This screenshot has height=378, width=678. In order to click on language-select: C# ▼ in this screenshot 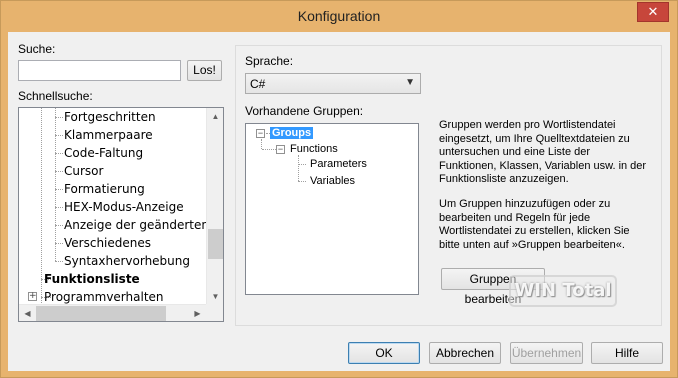, I will do `click(333, 83)`.